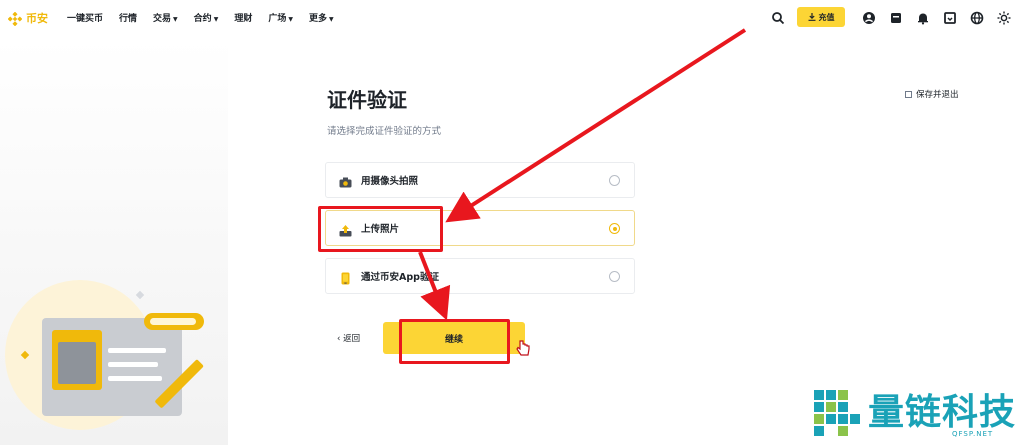 The width and height of the screenshot is (1027, 445). What do you see at coordinates (434, 286) in the screenshot?
I see `arrow-to-continue` at bounding box center [434, 286].